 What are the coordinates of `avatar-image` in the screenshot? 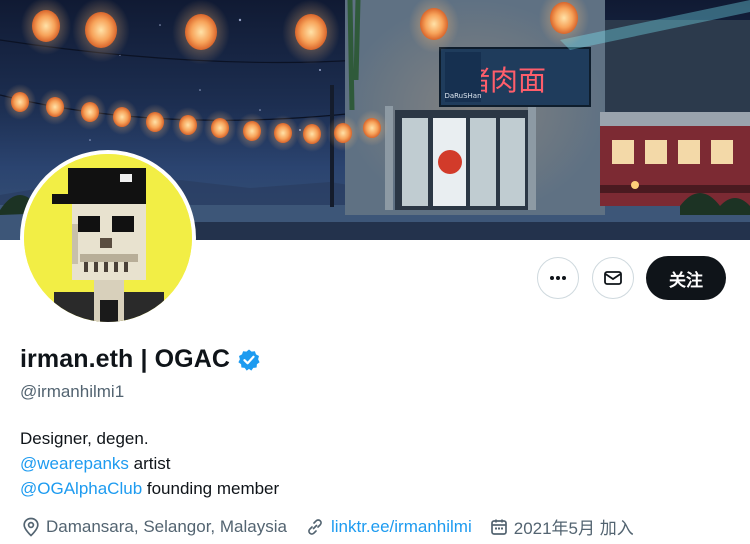 It's located at (108, 238).